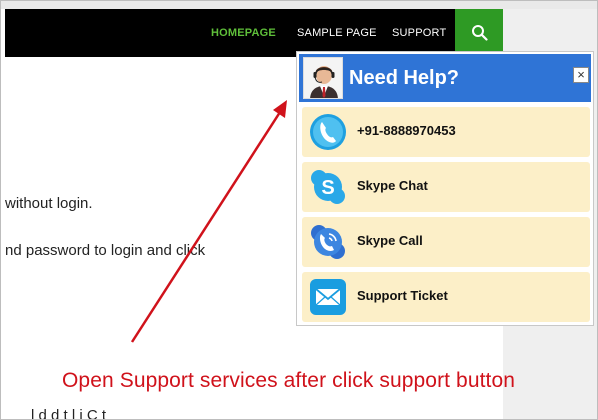  I want to click on option-support-ticket: Support Ticket, so click(446, 297).